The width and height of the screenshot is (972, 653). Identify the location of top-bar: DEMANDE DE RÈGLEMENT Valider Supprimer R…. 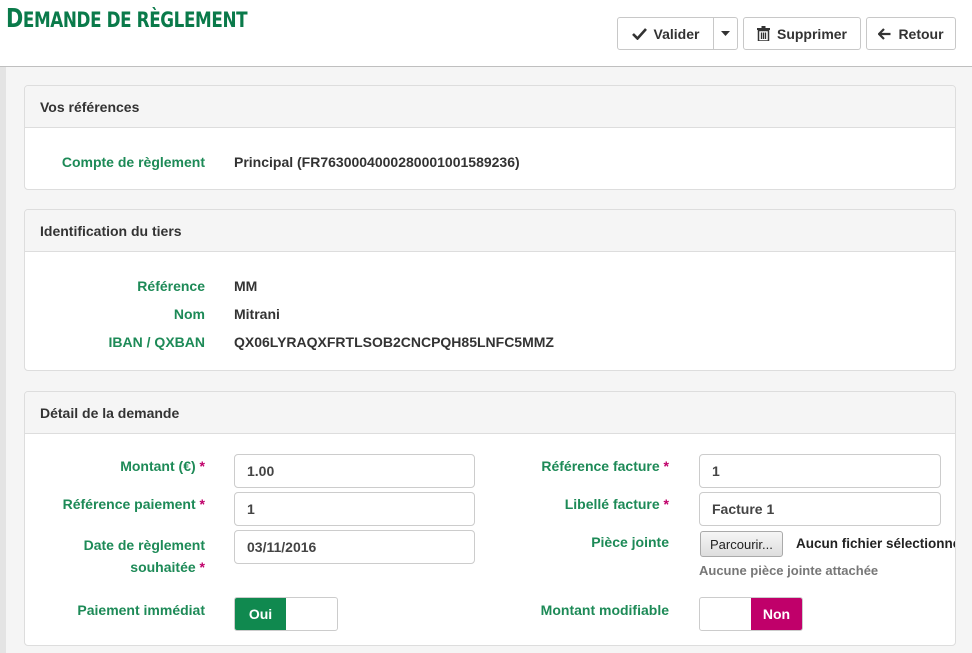
(486, 33).